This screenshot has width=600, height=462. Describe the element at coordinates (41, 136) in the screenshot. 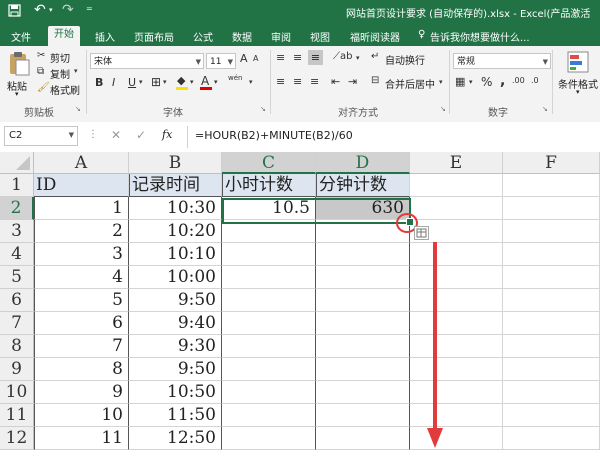

I see `name-box: C2 ▼` at that location.